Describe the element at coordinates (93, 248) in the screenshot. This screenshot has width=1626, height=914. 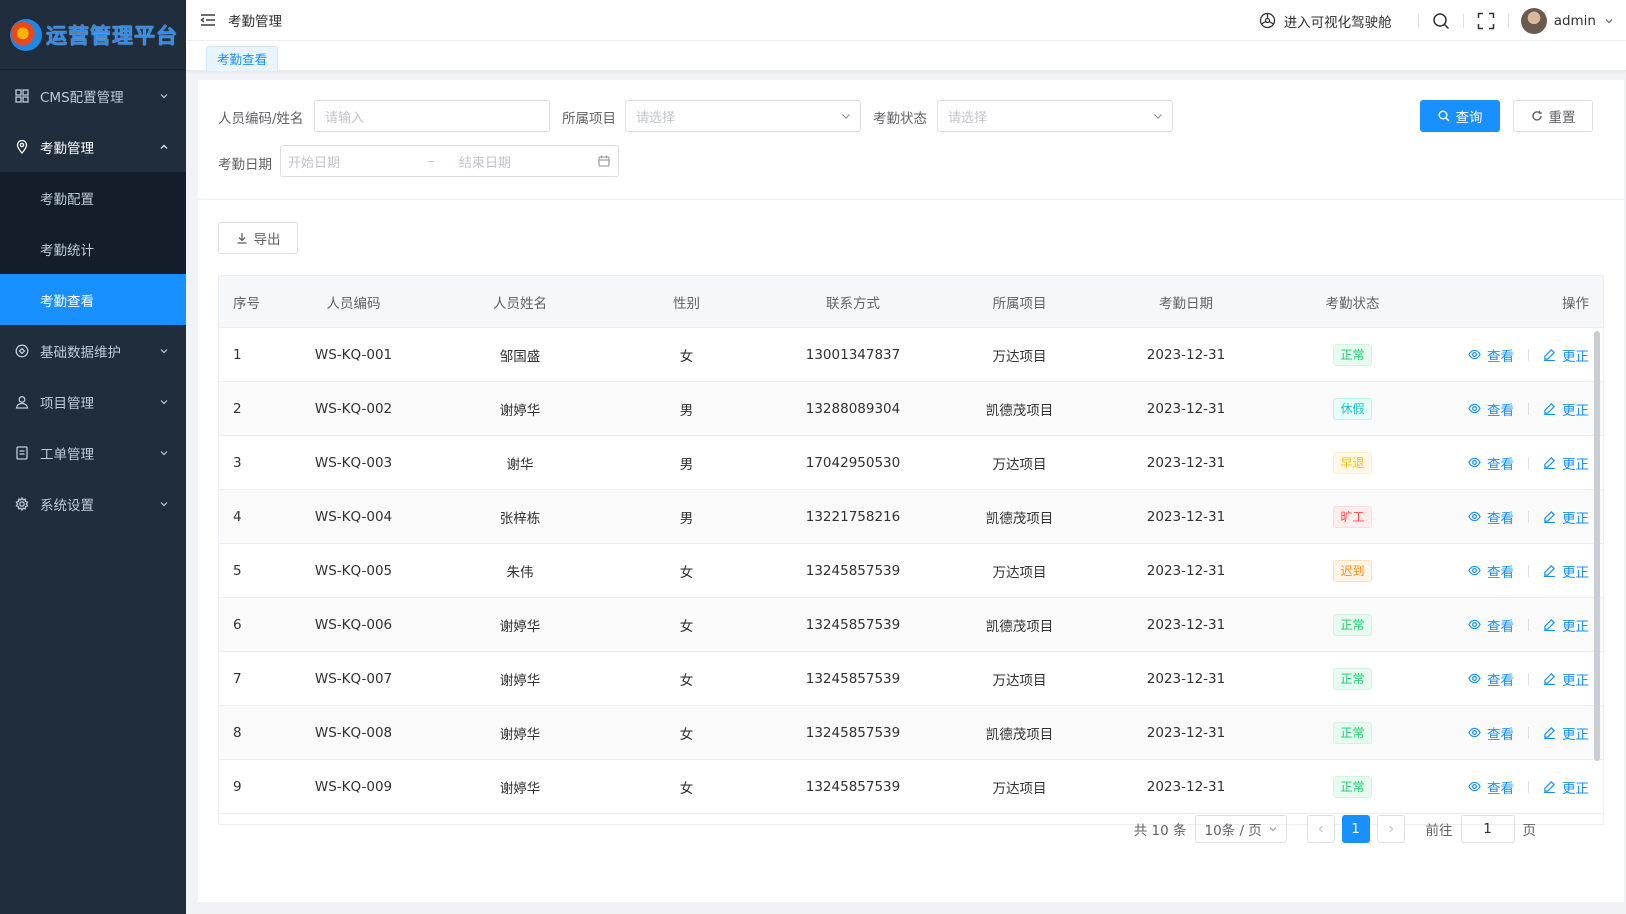
I see `sidebar-subitem-attendance-stats: 考勤统计` at that location.